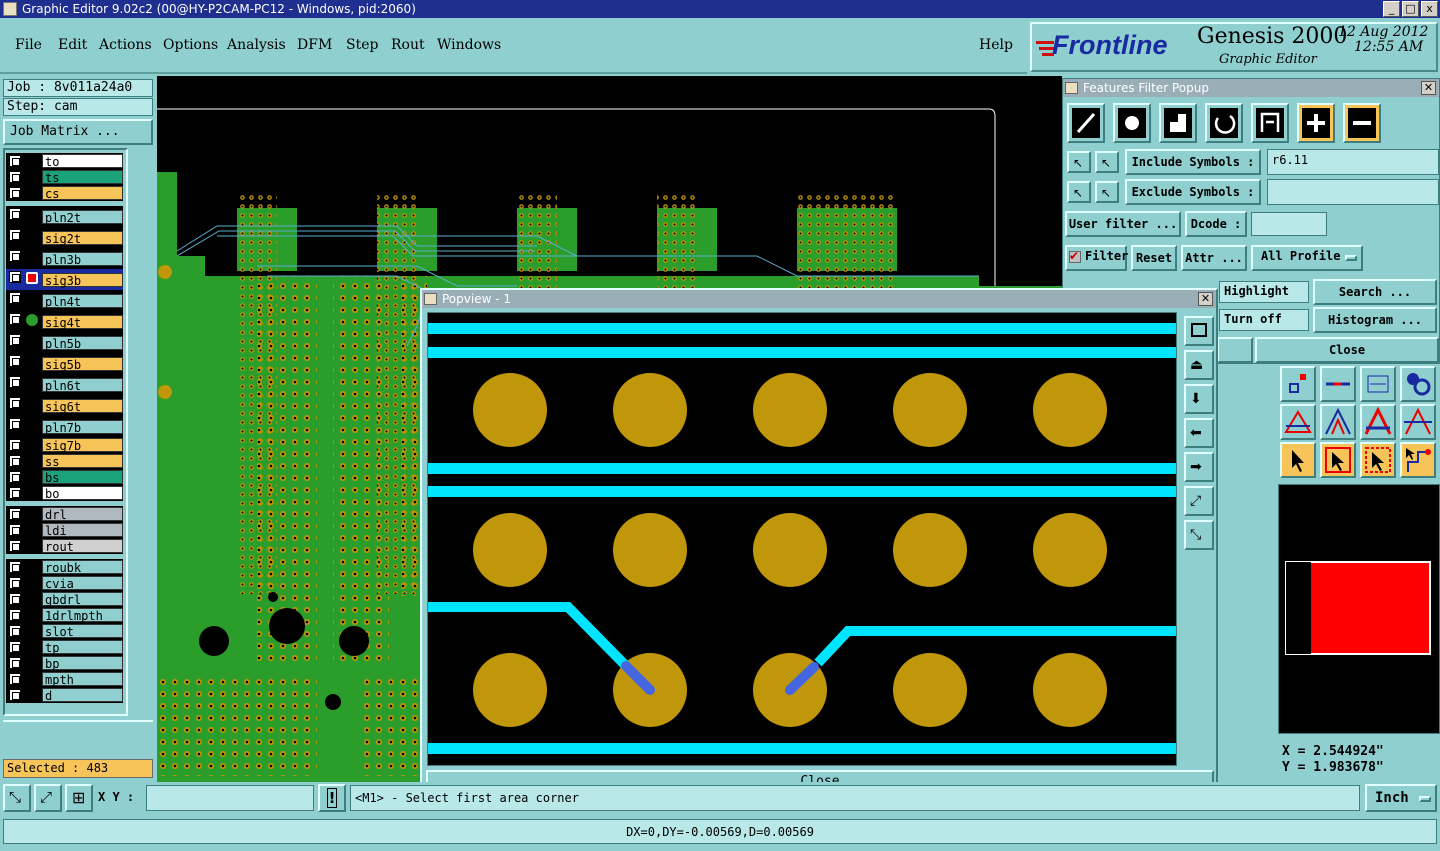 The image size is (1440, 851). I want to click on snap-tool-button, so click(1298, 384).